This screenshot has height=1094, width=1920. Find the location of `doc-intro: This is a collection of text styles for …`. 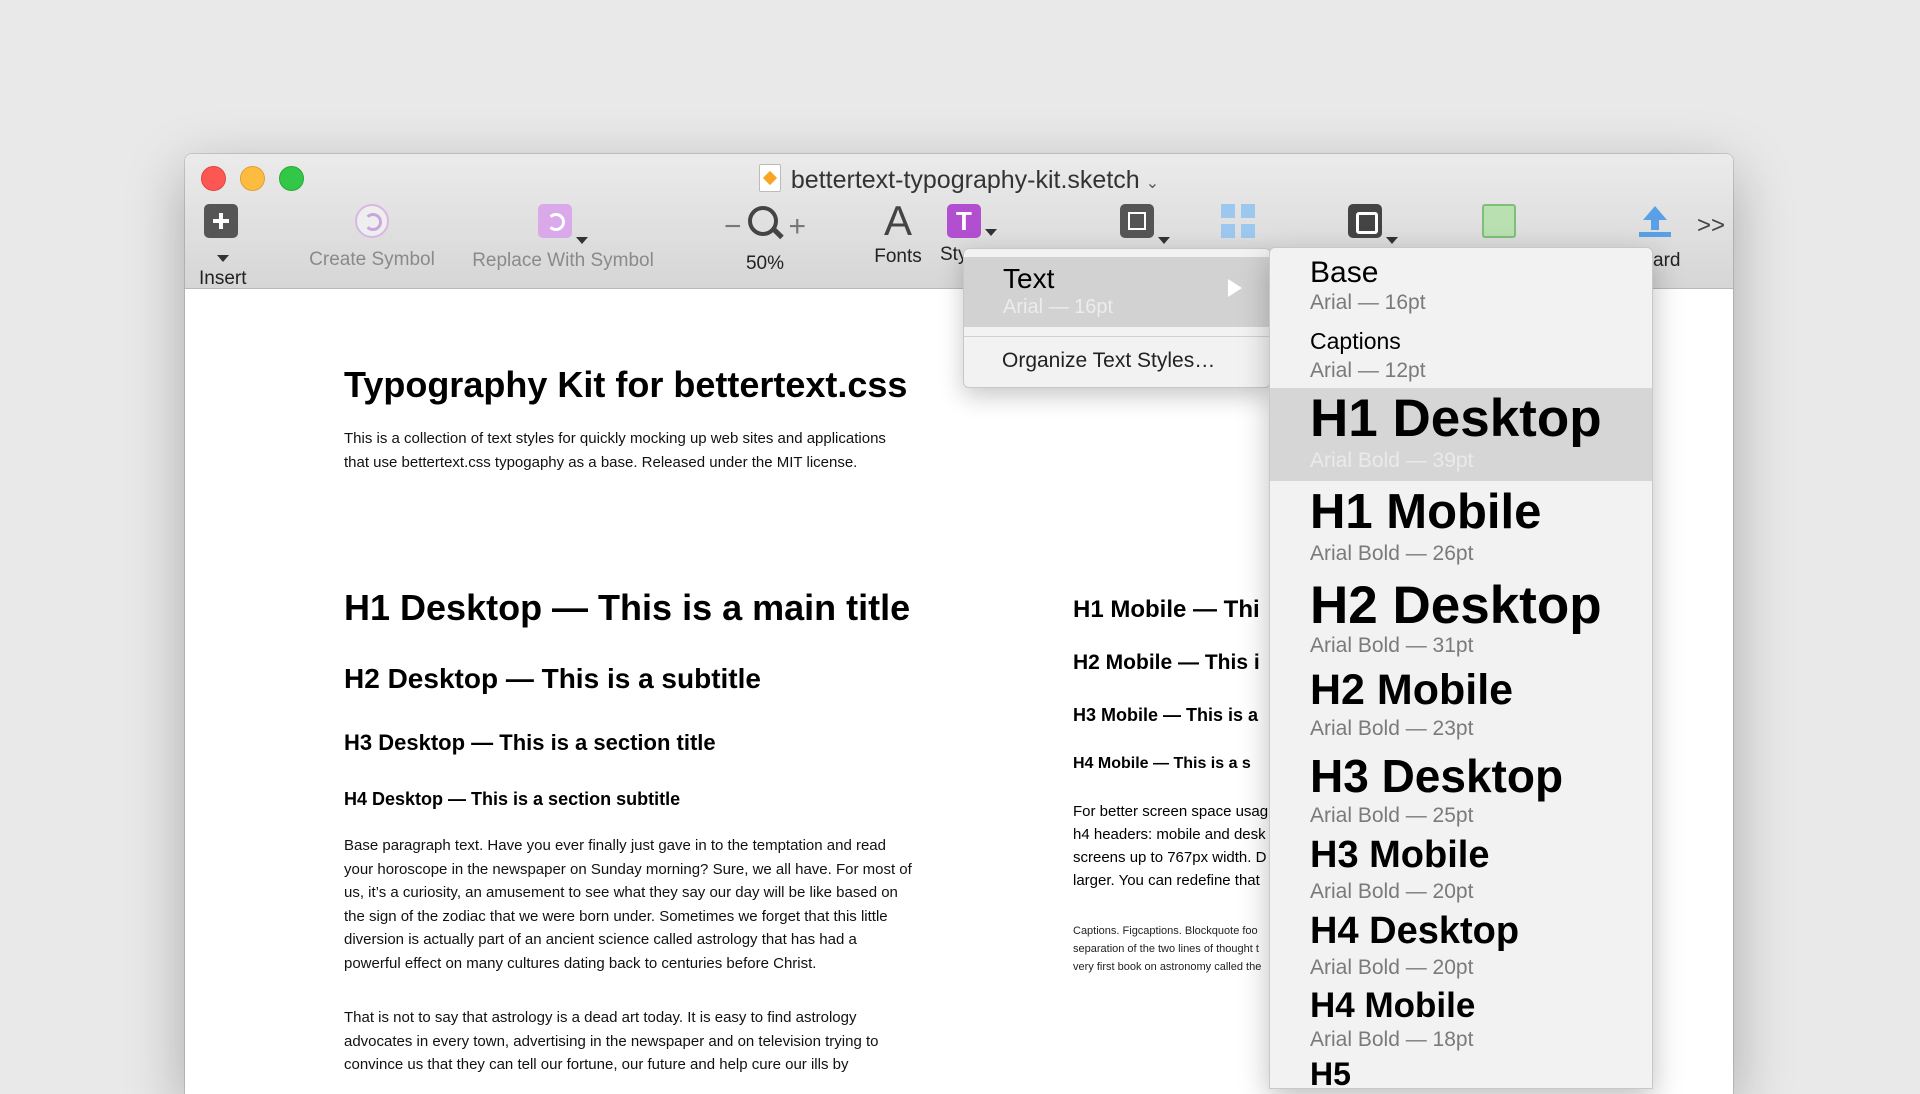

doc-intro: This is a collection of text styles for … is located at coordinates (615, 450).